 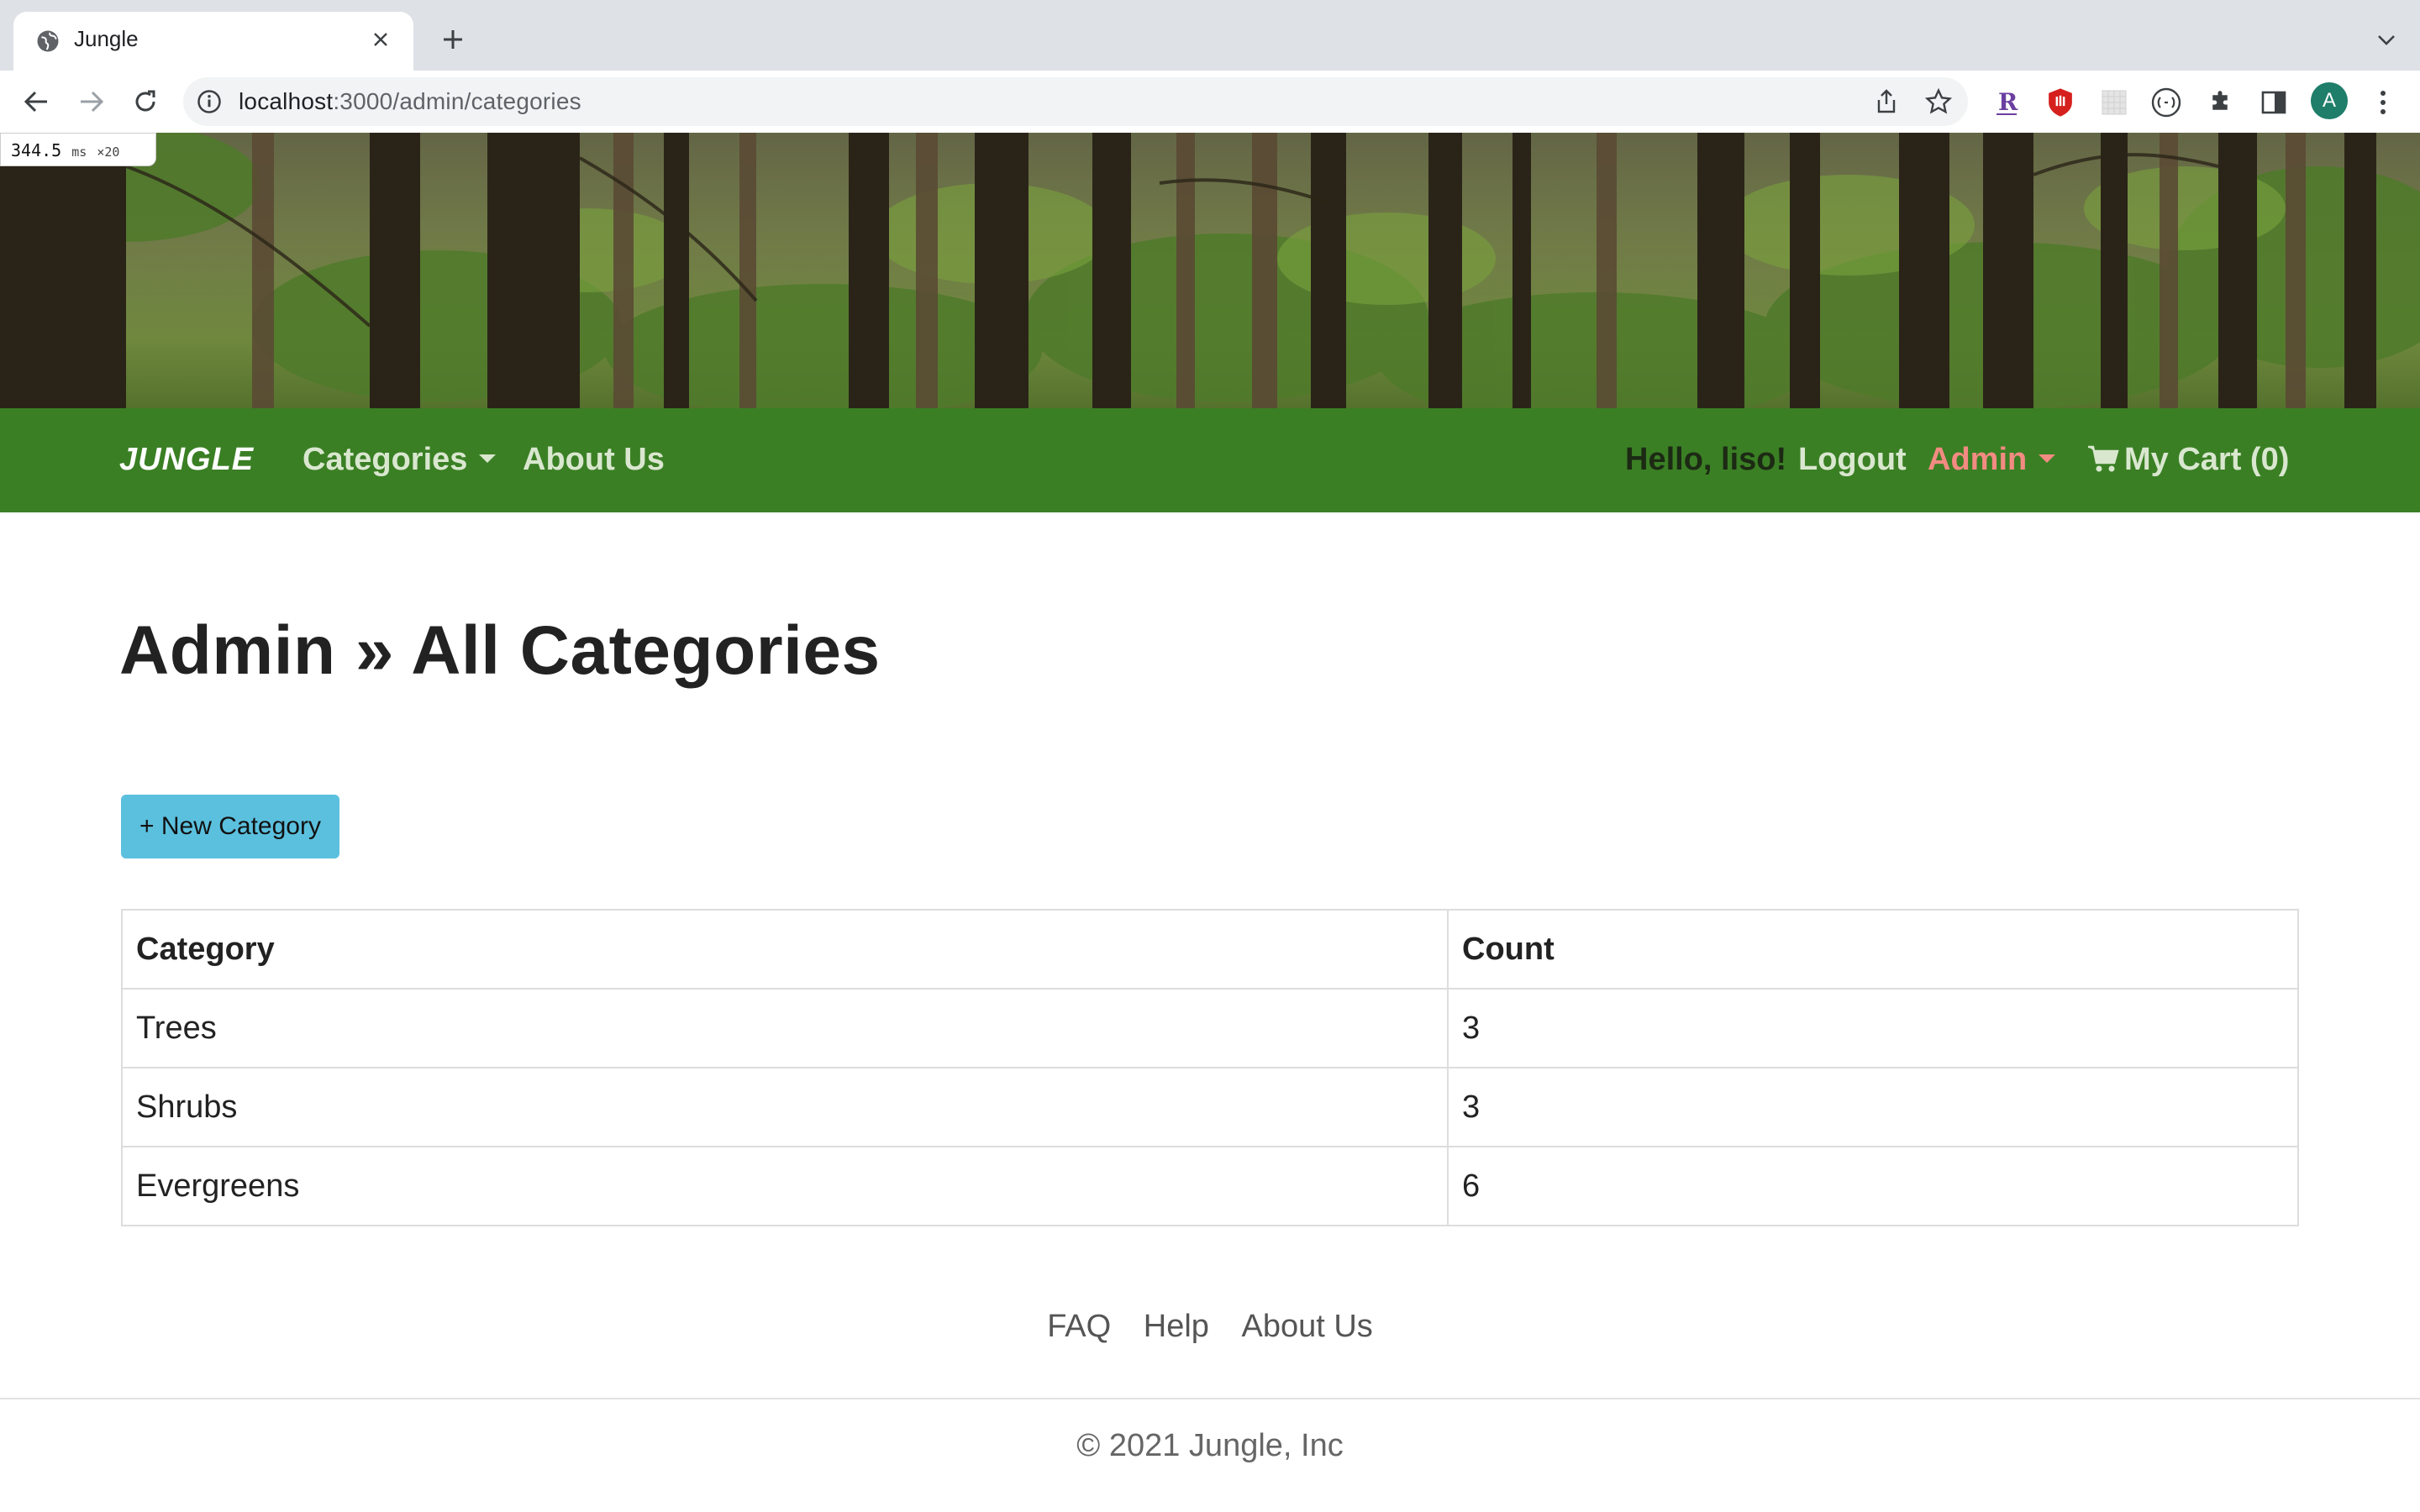 What do you see at coordinates (187, 460) in the screenshot?
I see `brand-logo: JUNGLE` at bounding box center [187, 460].